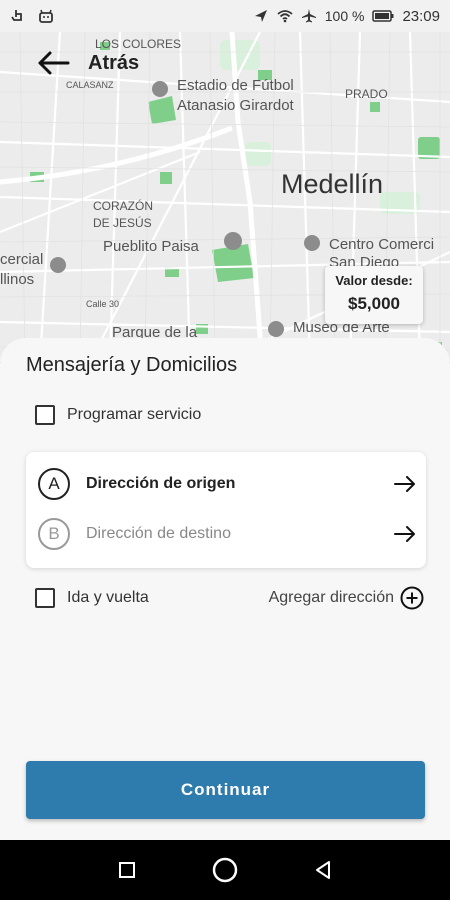 The height and width of the screenshot is (900, 450). Describe the element at coordinates (108, 597) in the screenshot. I see `round-trip-label: Ida y vuelta` at that location.